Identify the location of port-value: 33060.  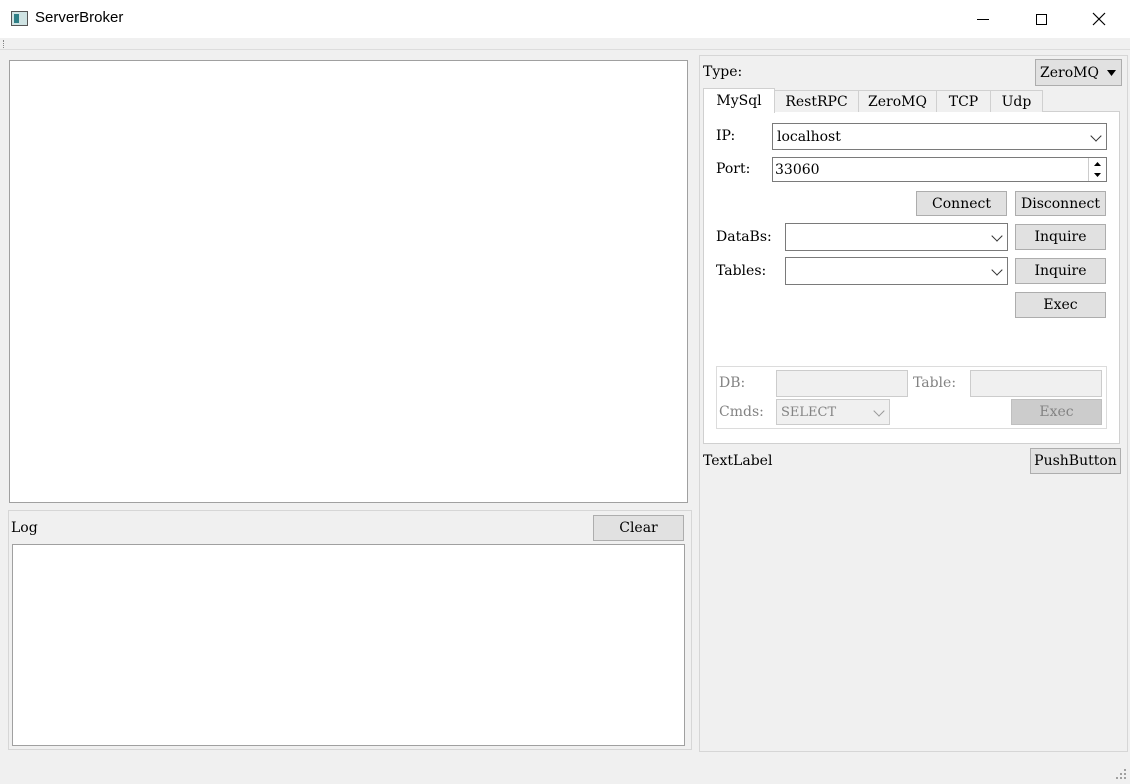
(797, 169).